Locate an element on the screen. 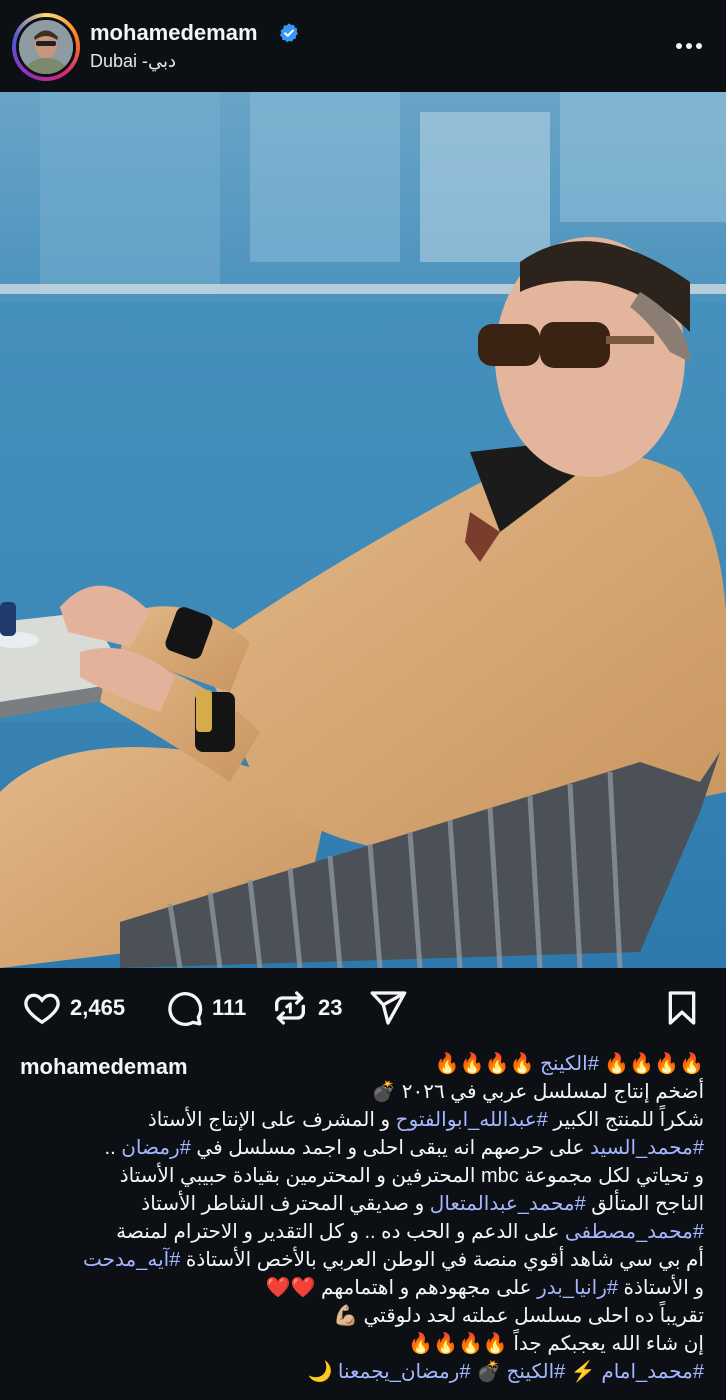  repost-icon is located at coordinates (290, 1008).